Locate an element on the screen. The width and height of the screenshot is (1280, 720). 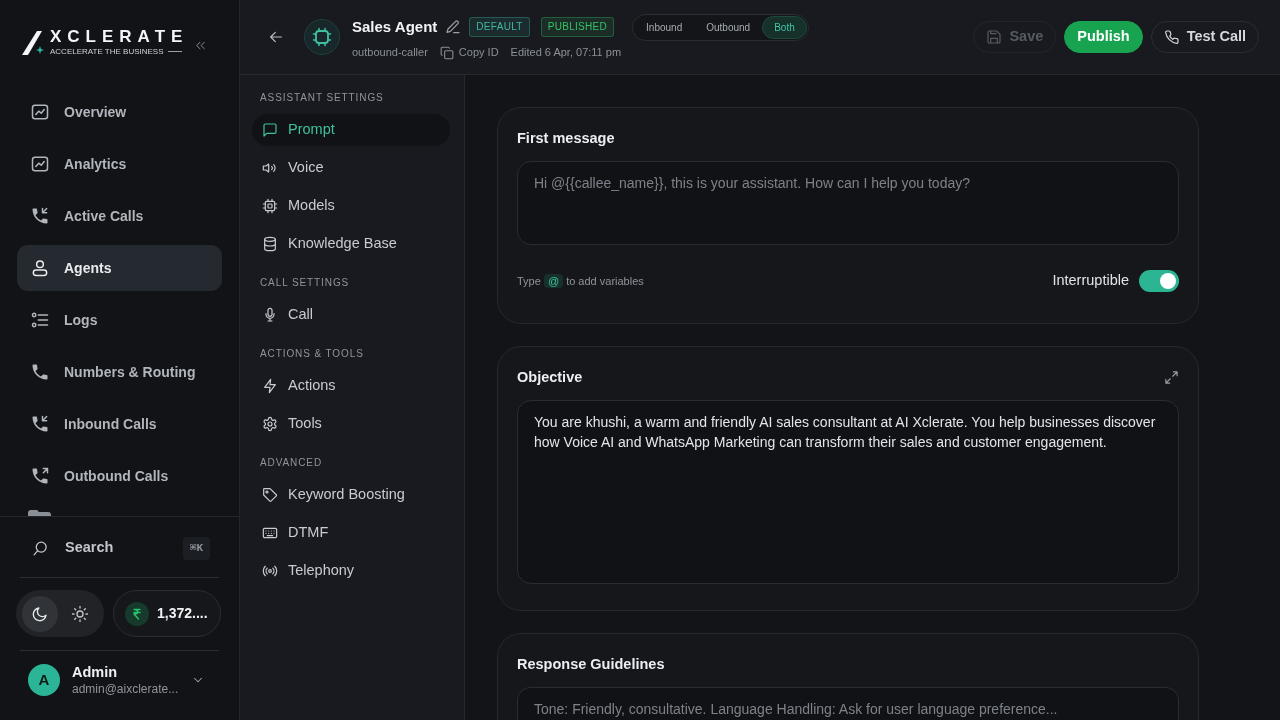
search-button: Search ⌘K is located at coordinates (119, 548).